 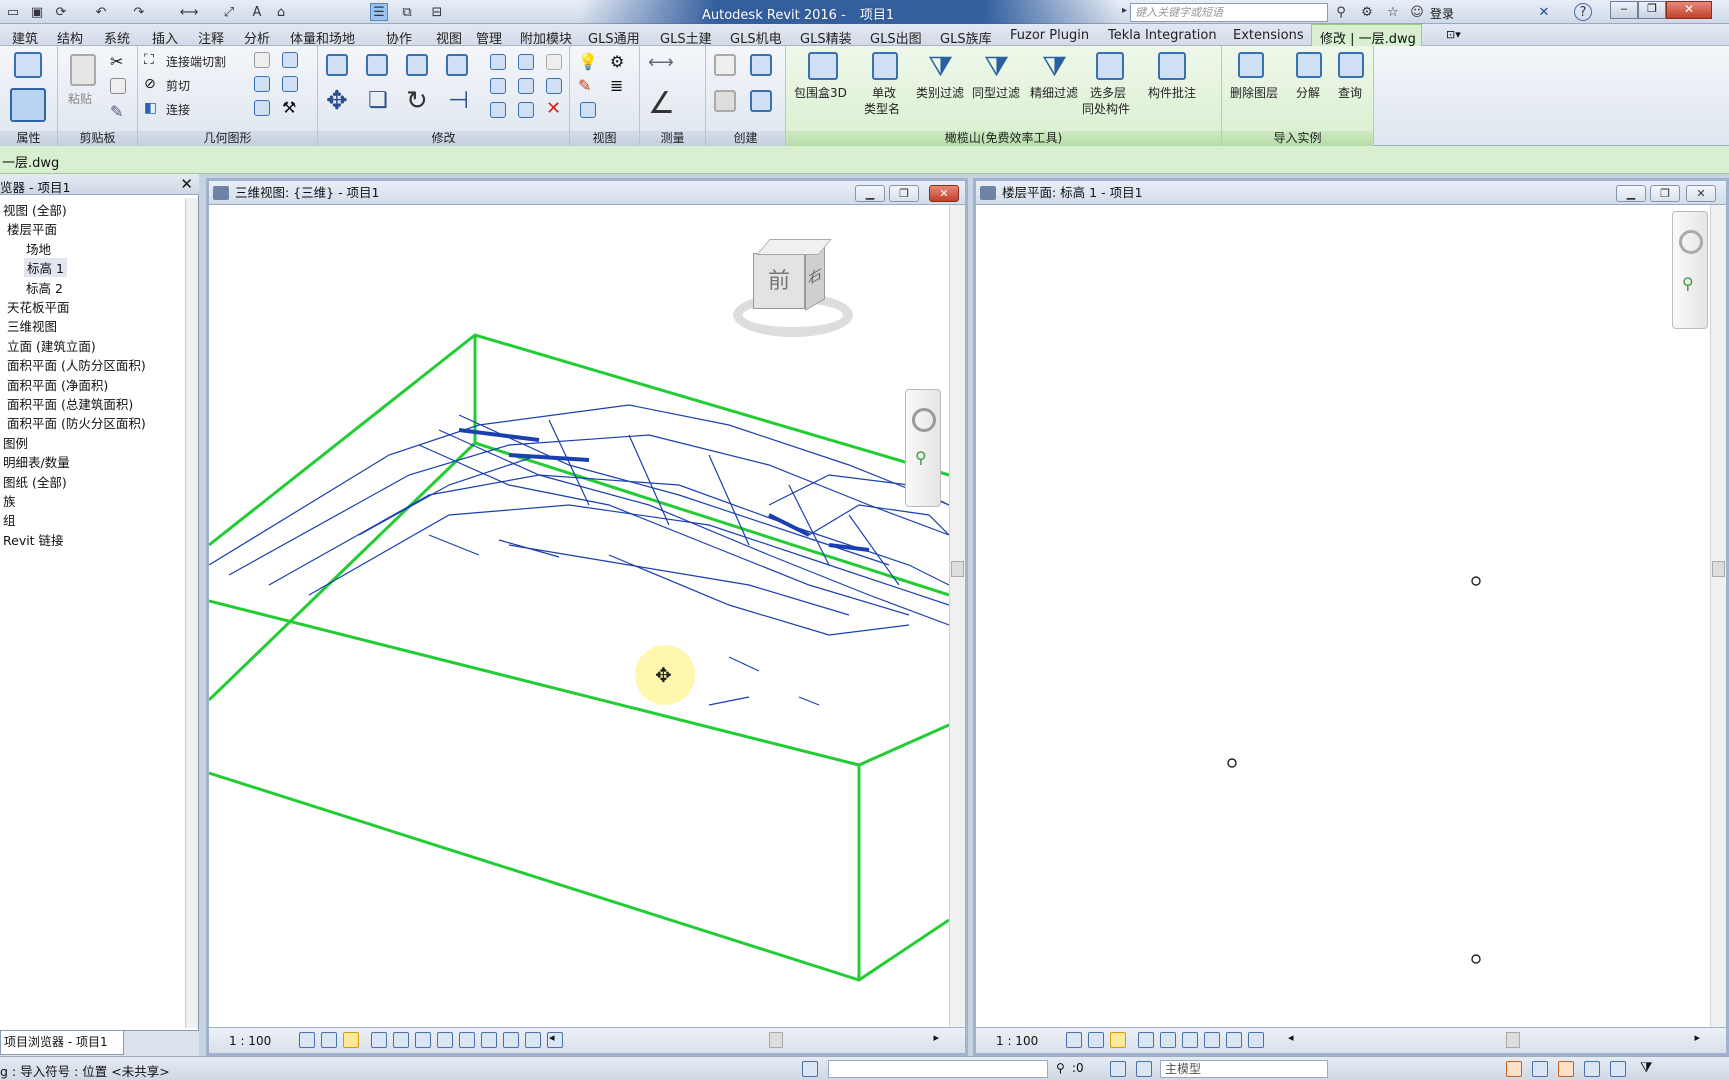 What do you see at coordinates (62, 1043) in the screenshot?
I see `tab-project-browser: 项目浏览器 - 项目1` at bounding box center [62, 1043].